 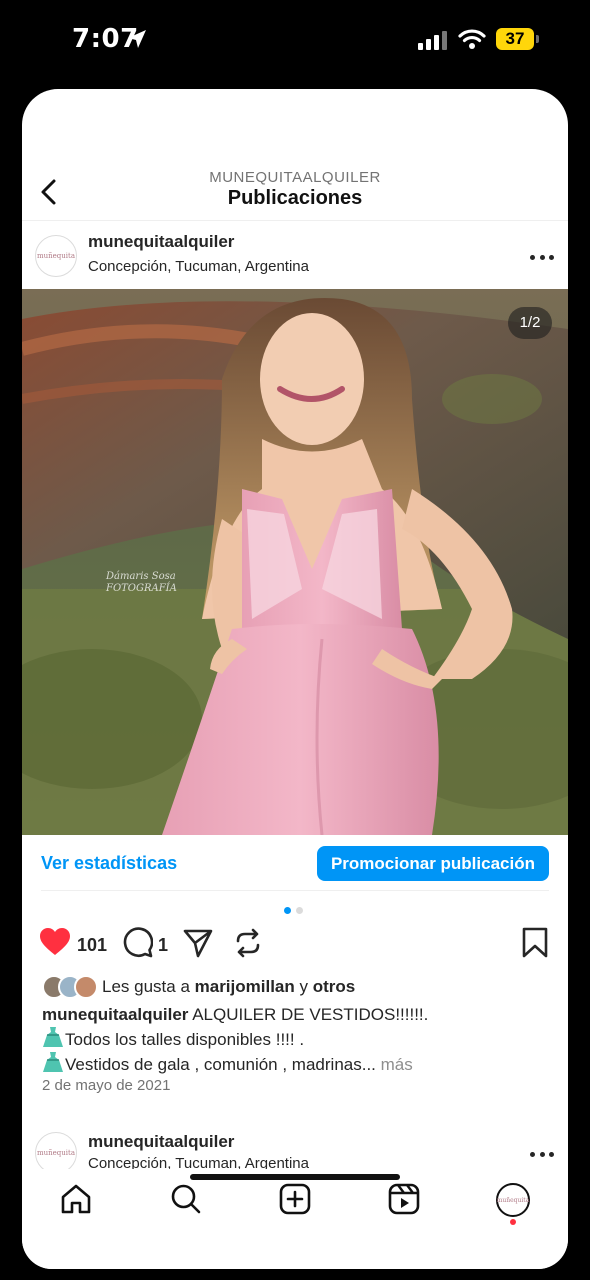 What do you see at coordinates (513, 1200) in the screenshot?
I see `profile-icon: muñequita` at bounding box center [513, 1200].